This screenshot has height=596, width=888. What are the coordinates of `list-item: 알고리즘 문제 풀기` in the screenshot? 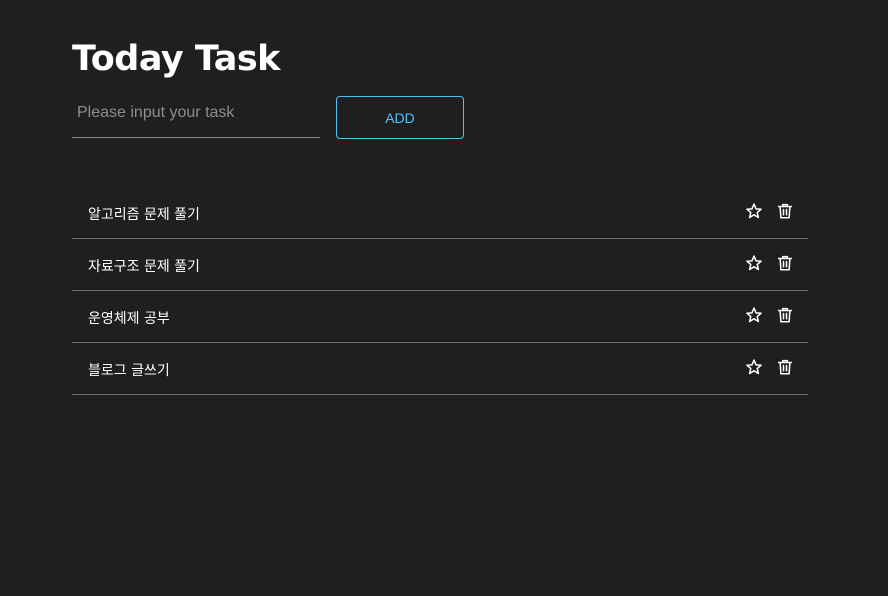 It's located at (440, 213).